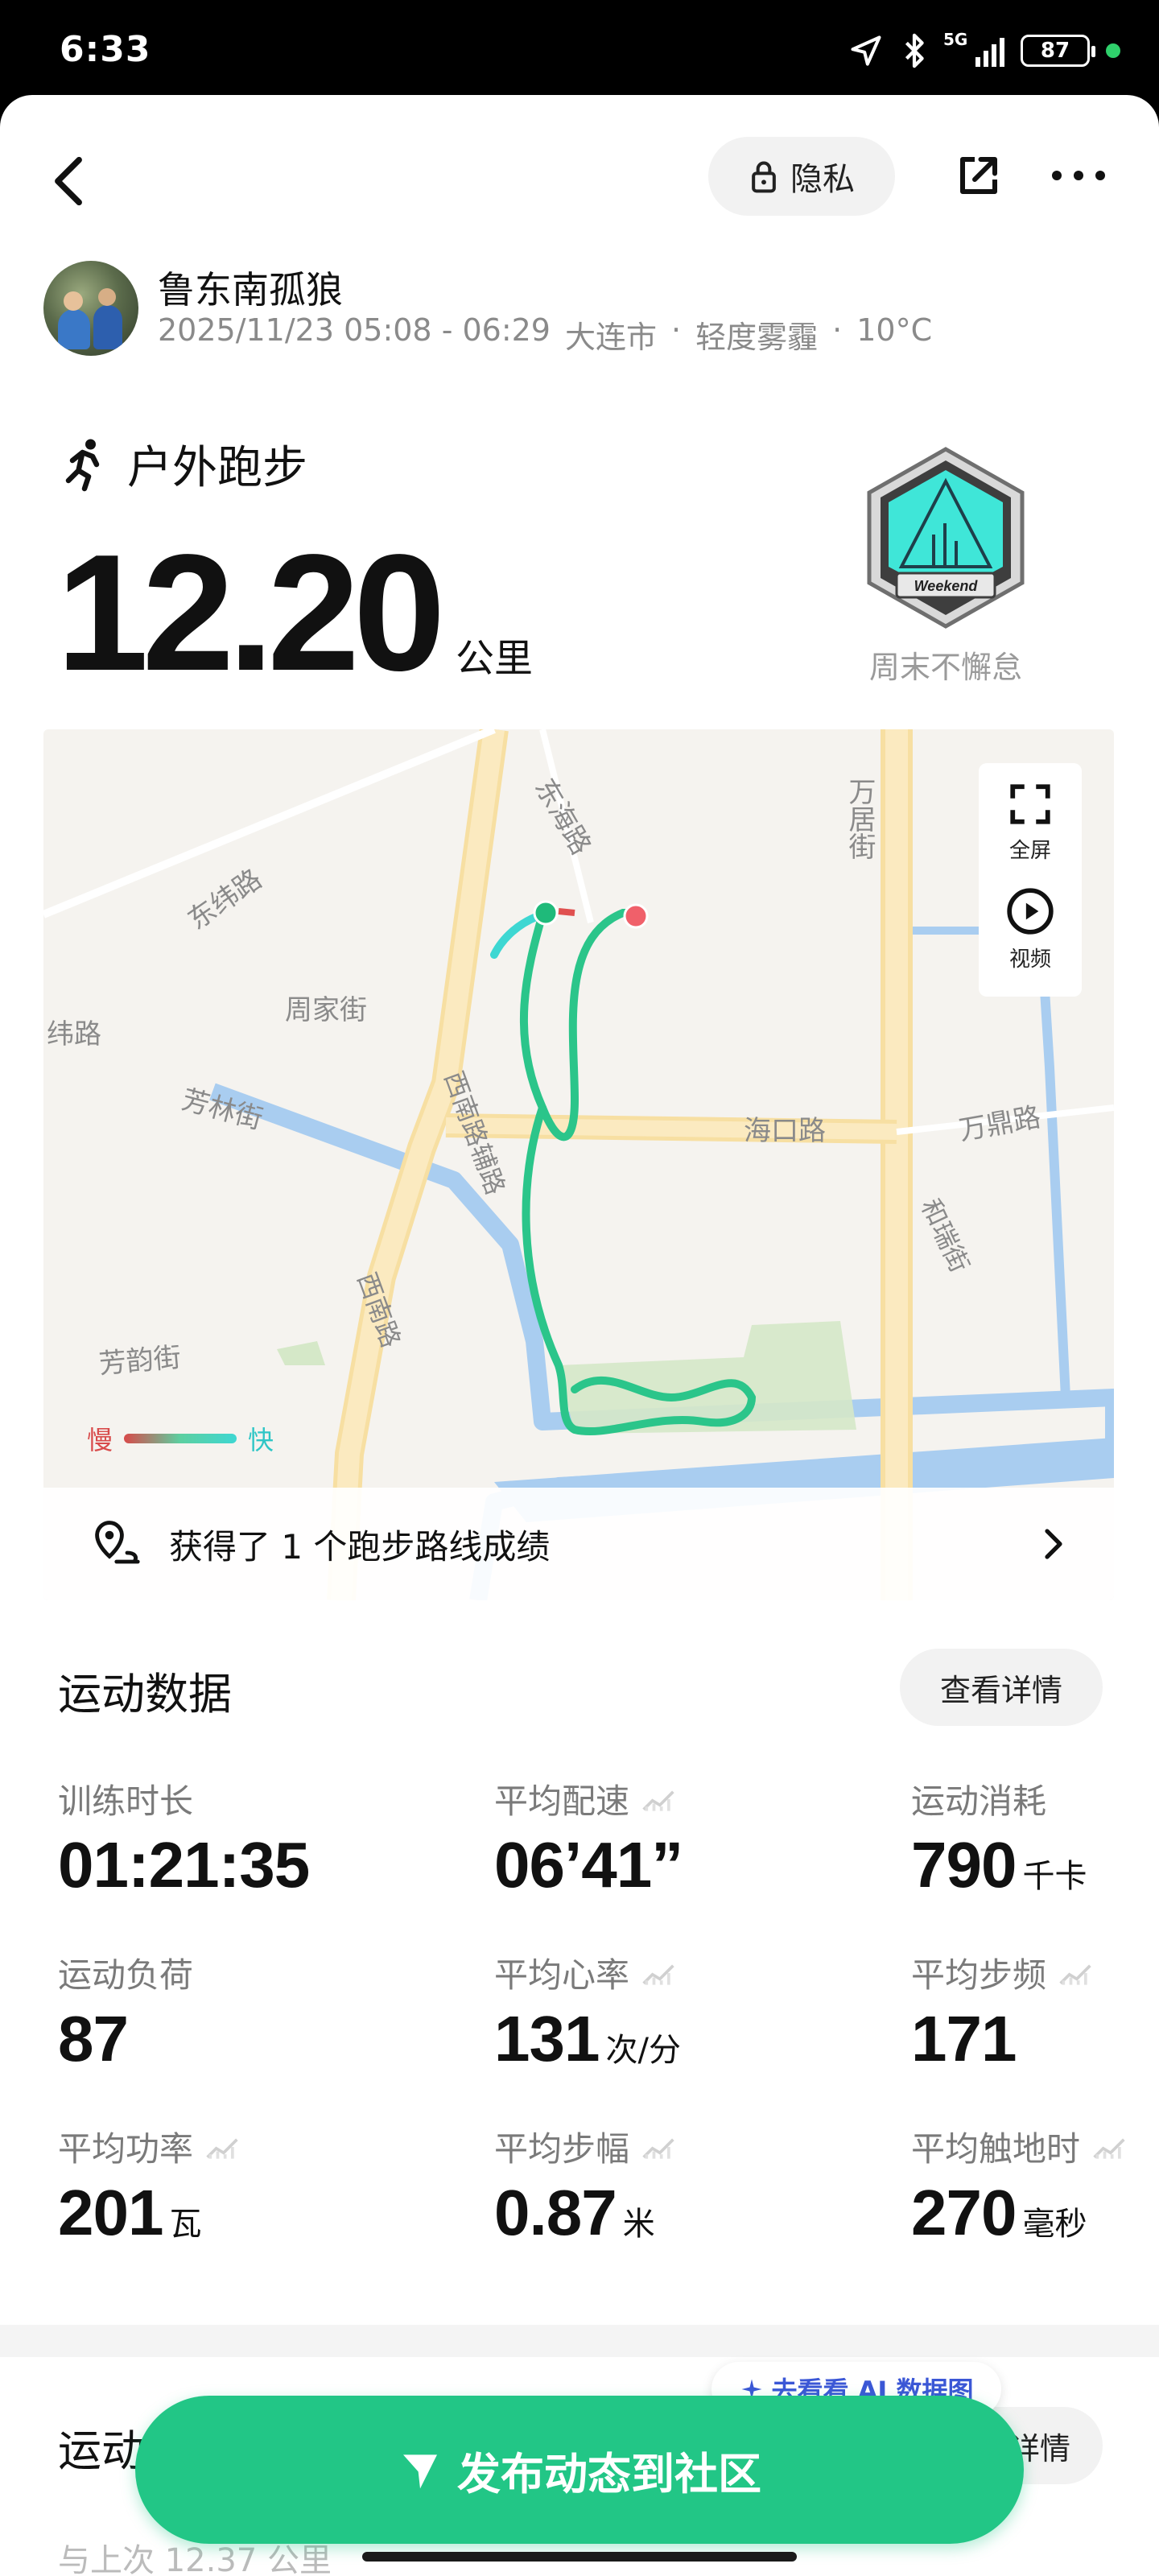 Image resolution: width=1159 pixels, height=2576 pixels. Describe the element at coordinates (562, 2149) in the screenshot. I see `stat-label: 平均步幅` at that location.